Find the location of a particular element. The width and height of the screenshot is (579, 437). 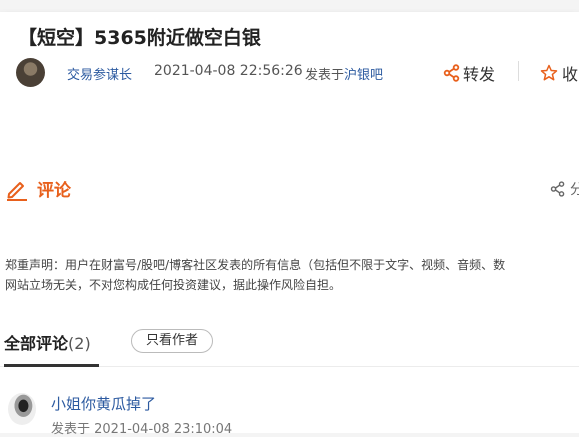

comment-section-title: 评论 is located at coordinates (54, 191).